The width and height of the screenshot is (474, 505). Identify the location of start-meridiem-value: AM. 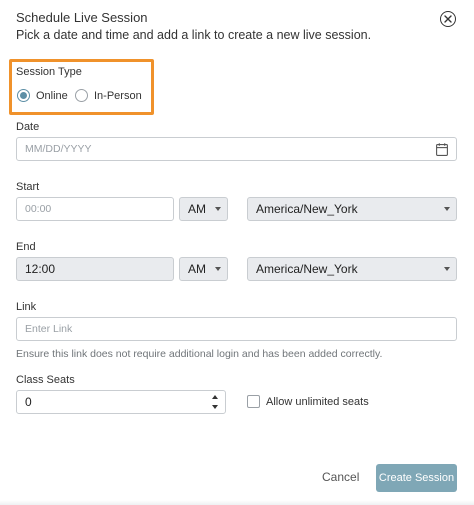
(197, 209).